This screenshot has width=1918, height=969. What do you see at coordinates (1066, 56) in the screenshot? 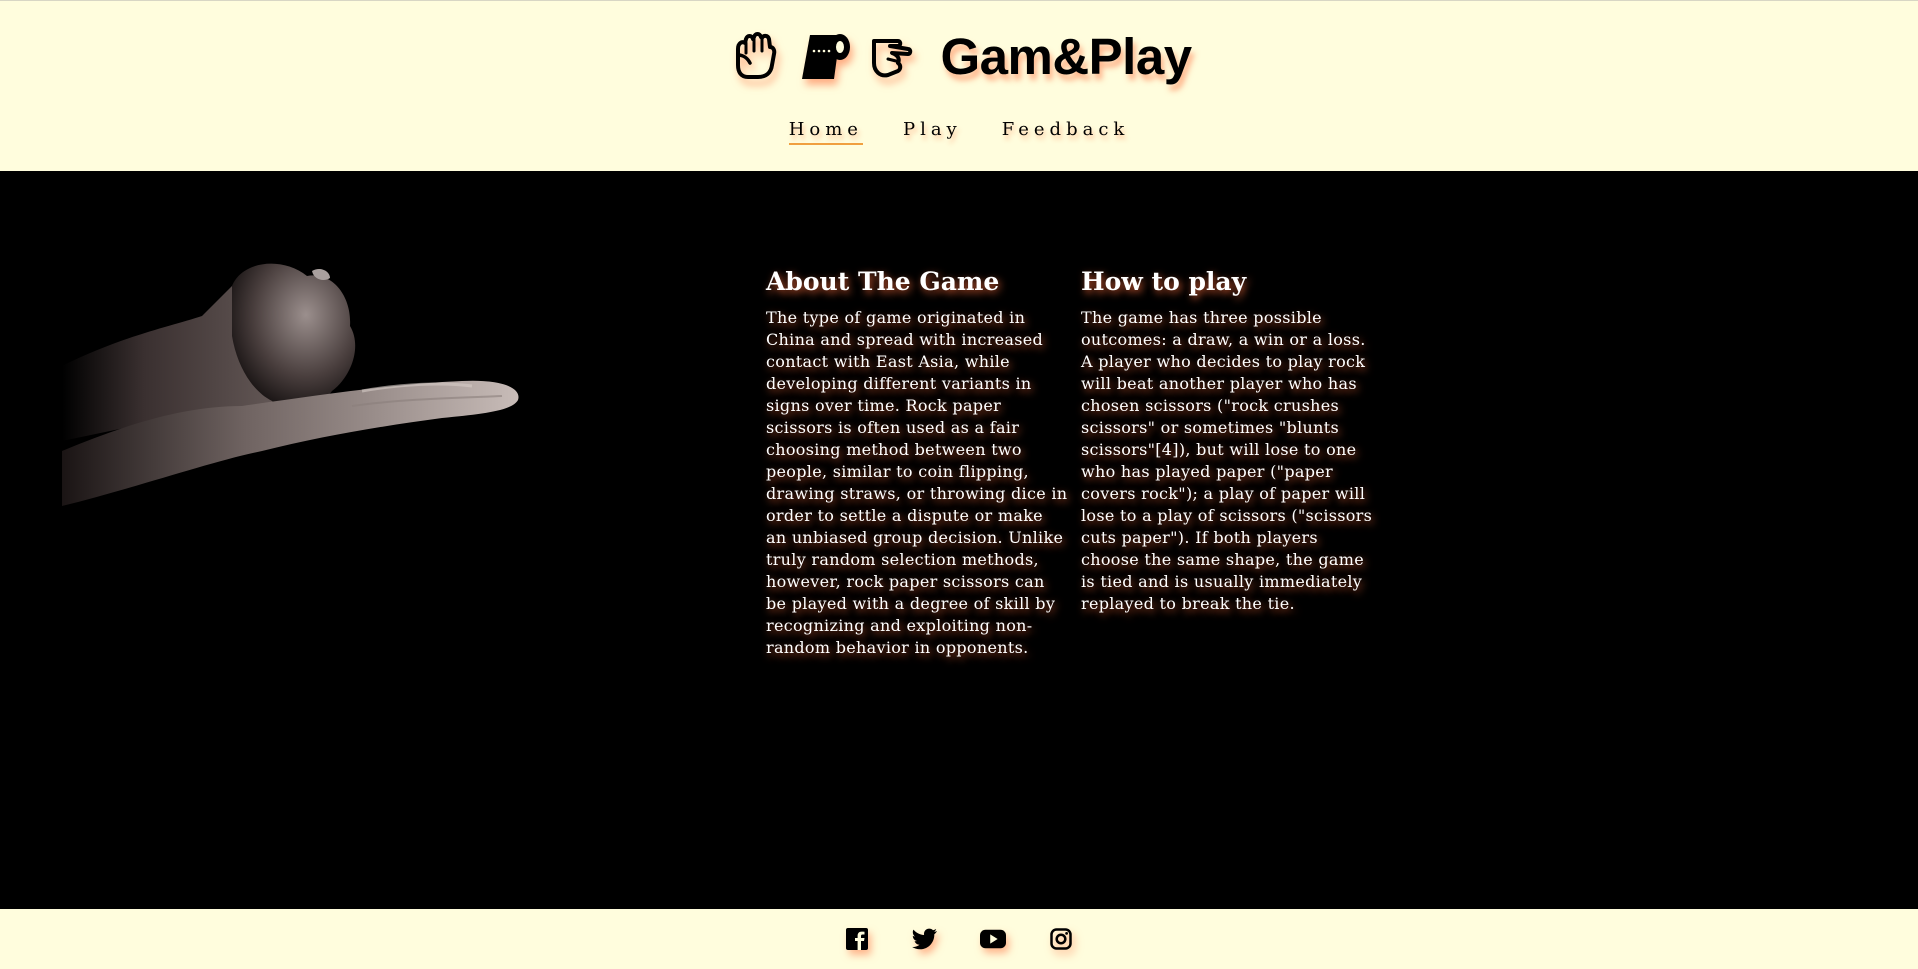
I see `site-title: Gam&Play` at bounding box center [1066, 56].